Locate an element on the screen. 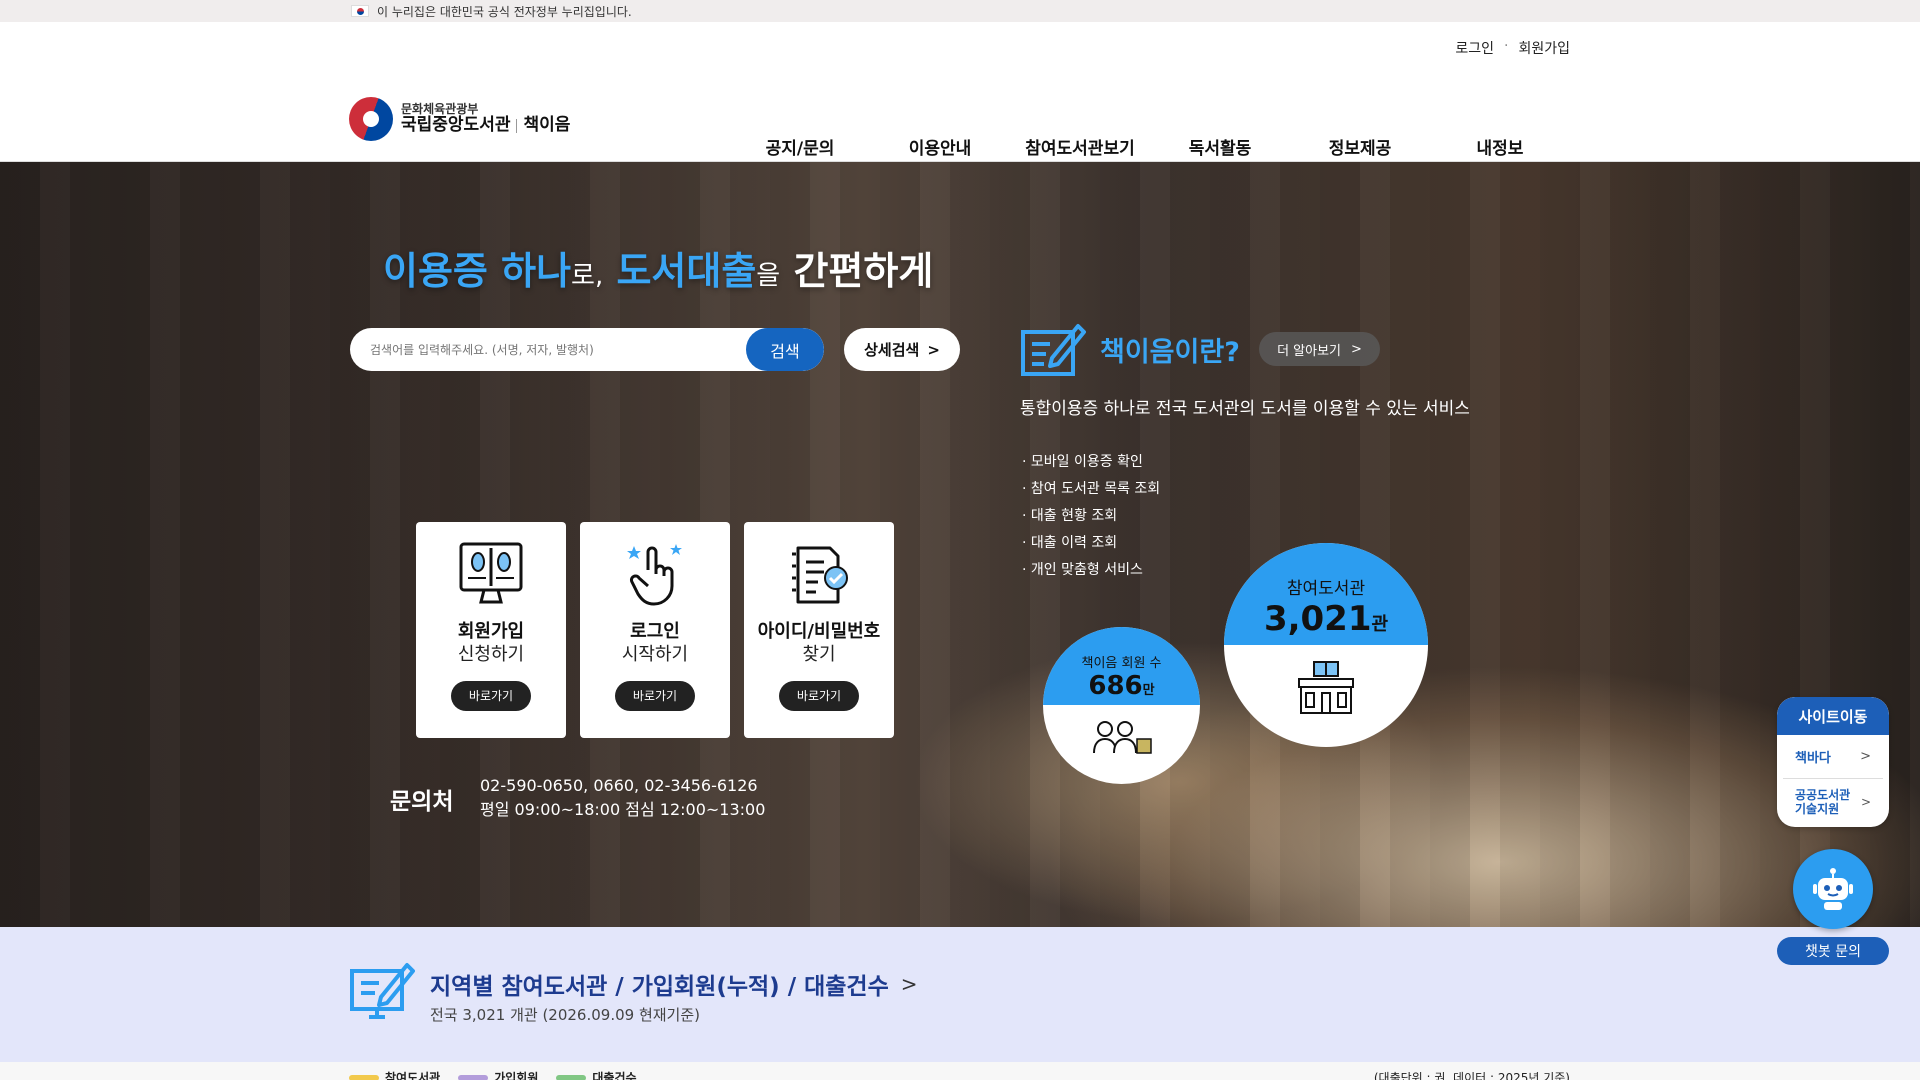 Image resolution: width=1920 pixels, height=1080 pixels. search-input is located at coordinates (548, 349).